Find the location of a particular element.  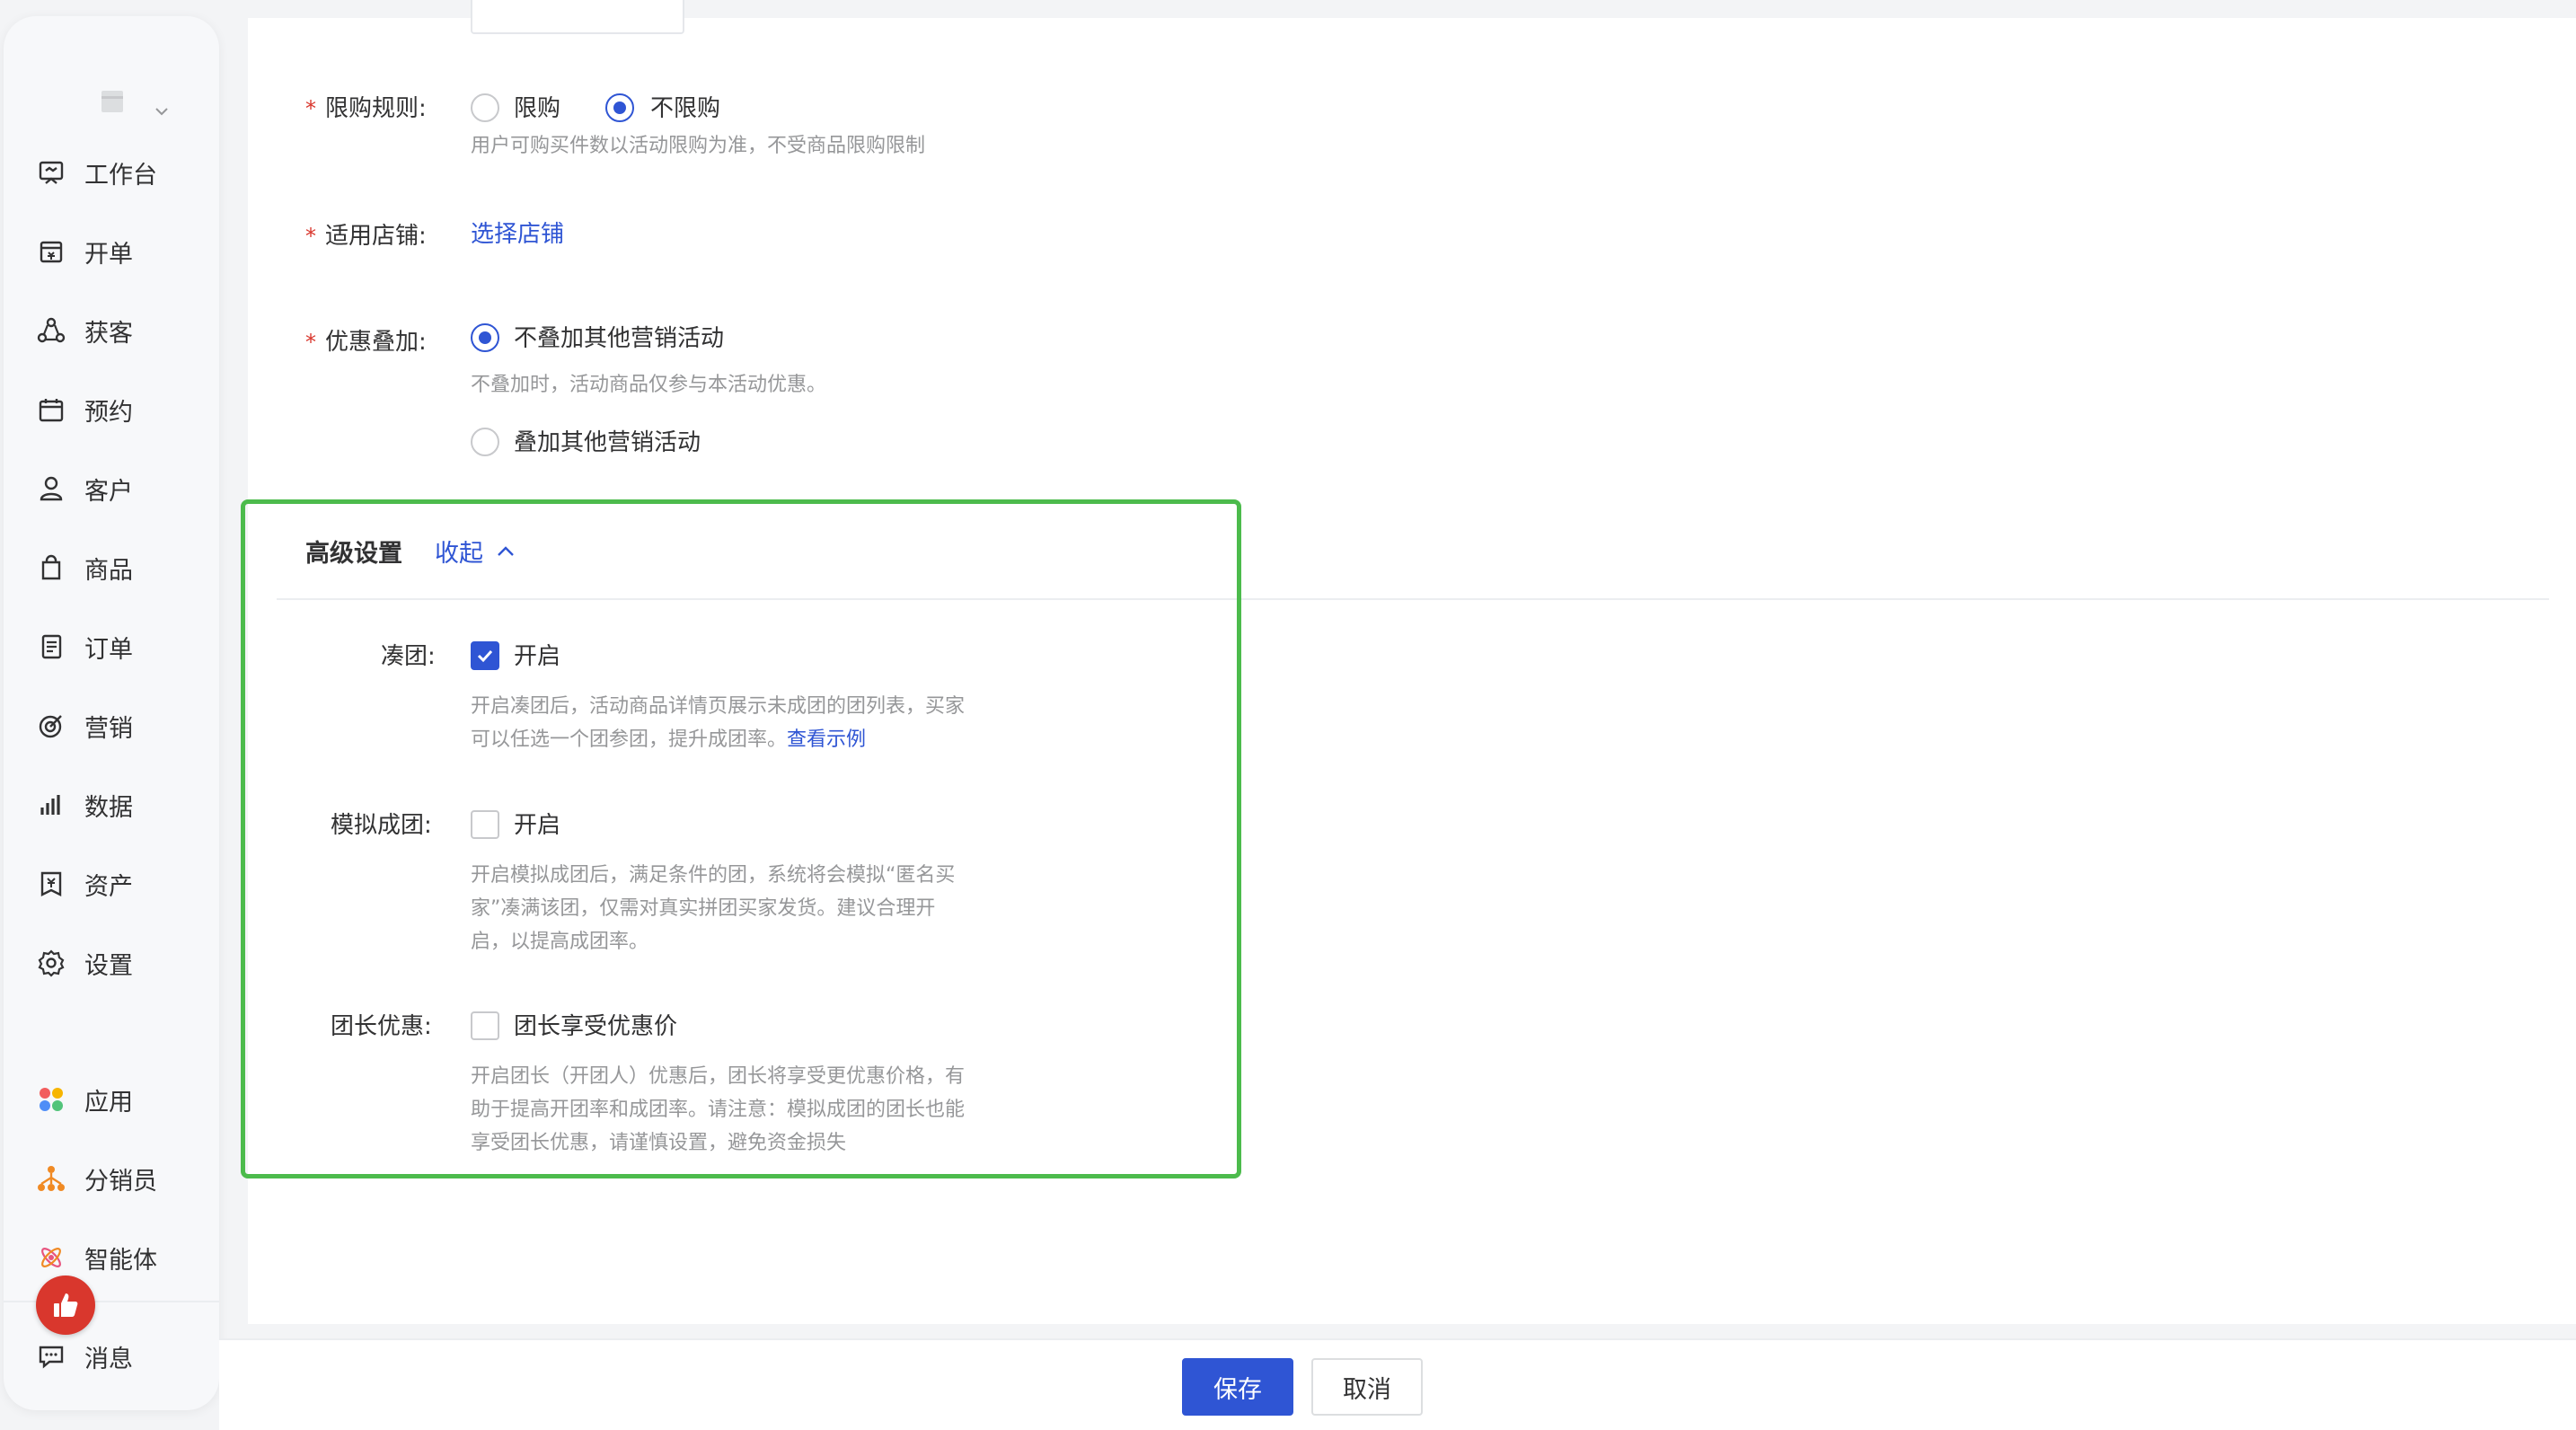

thumbs-up-icon is located at coordinates (66, 1305).